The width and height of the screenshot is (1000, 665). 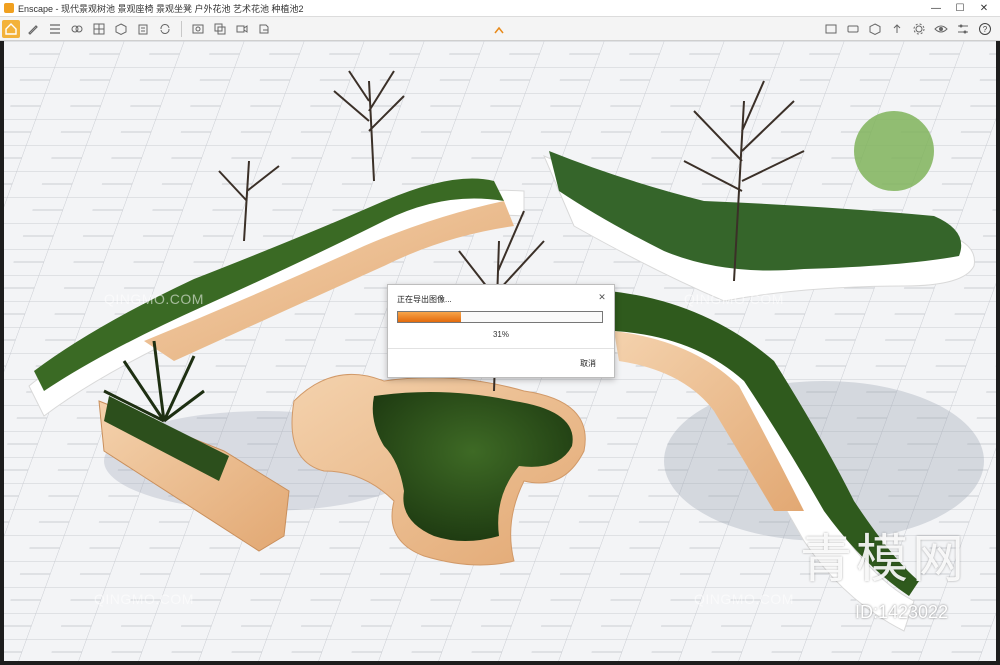 I want to click on grid-icon, so click(x=99, y=28).